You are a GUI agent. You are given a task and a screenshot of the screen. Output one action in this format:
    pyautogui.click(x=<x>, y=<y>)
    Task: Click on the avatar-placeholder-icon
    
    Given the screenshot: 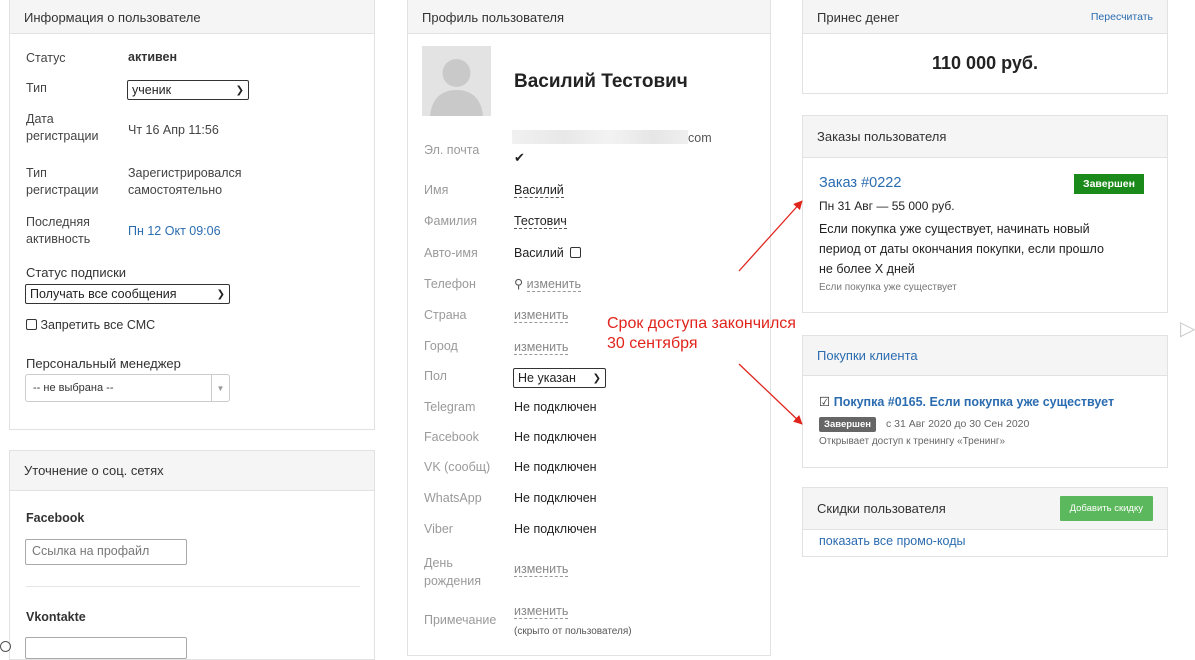 What is the action you would take?
    pyautogui.click(x=456, y=87)
    